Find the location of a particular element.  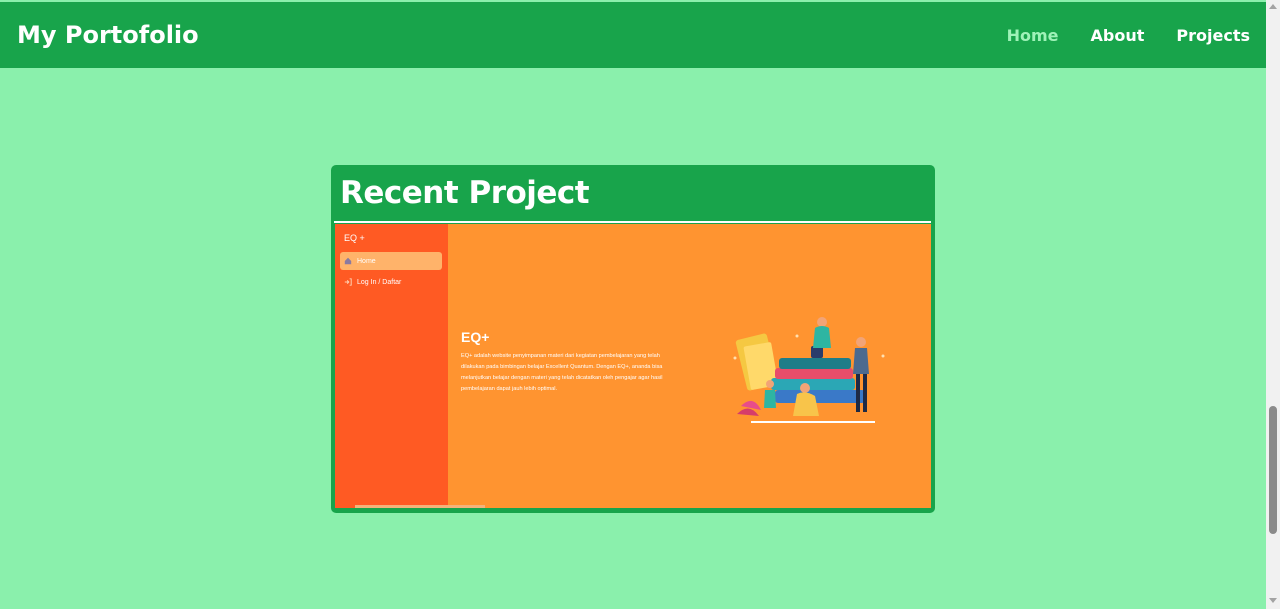

card-title: Recent Project is located at coordinates (465, 193).